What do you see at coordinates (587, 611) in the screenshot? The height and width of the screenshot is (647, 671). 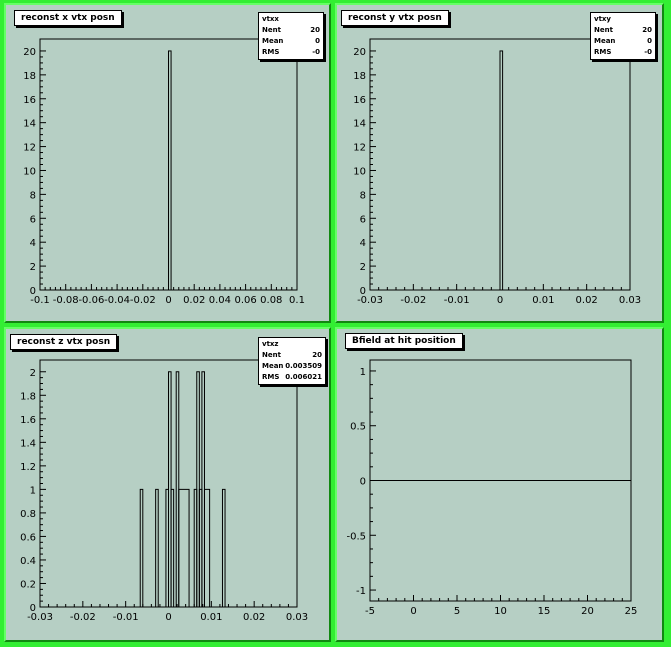 I see `x-tick-label: 20` at bounding box center [587, 611].